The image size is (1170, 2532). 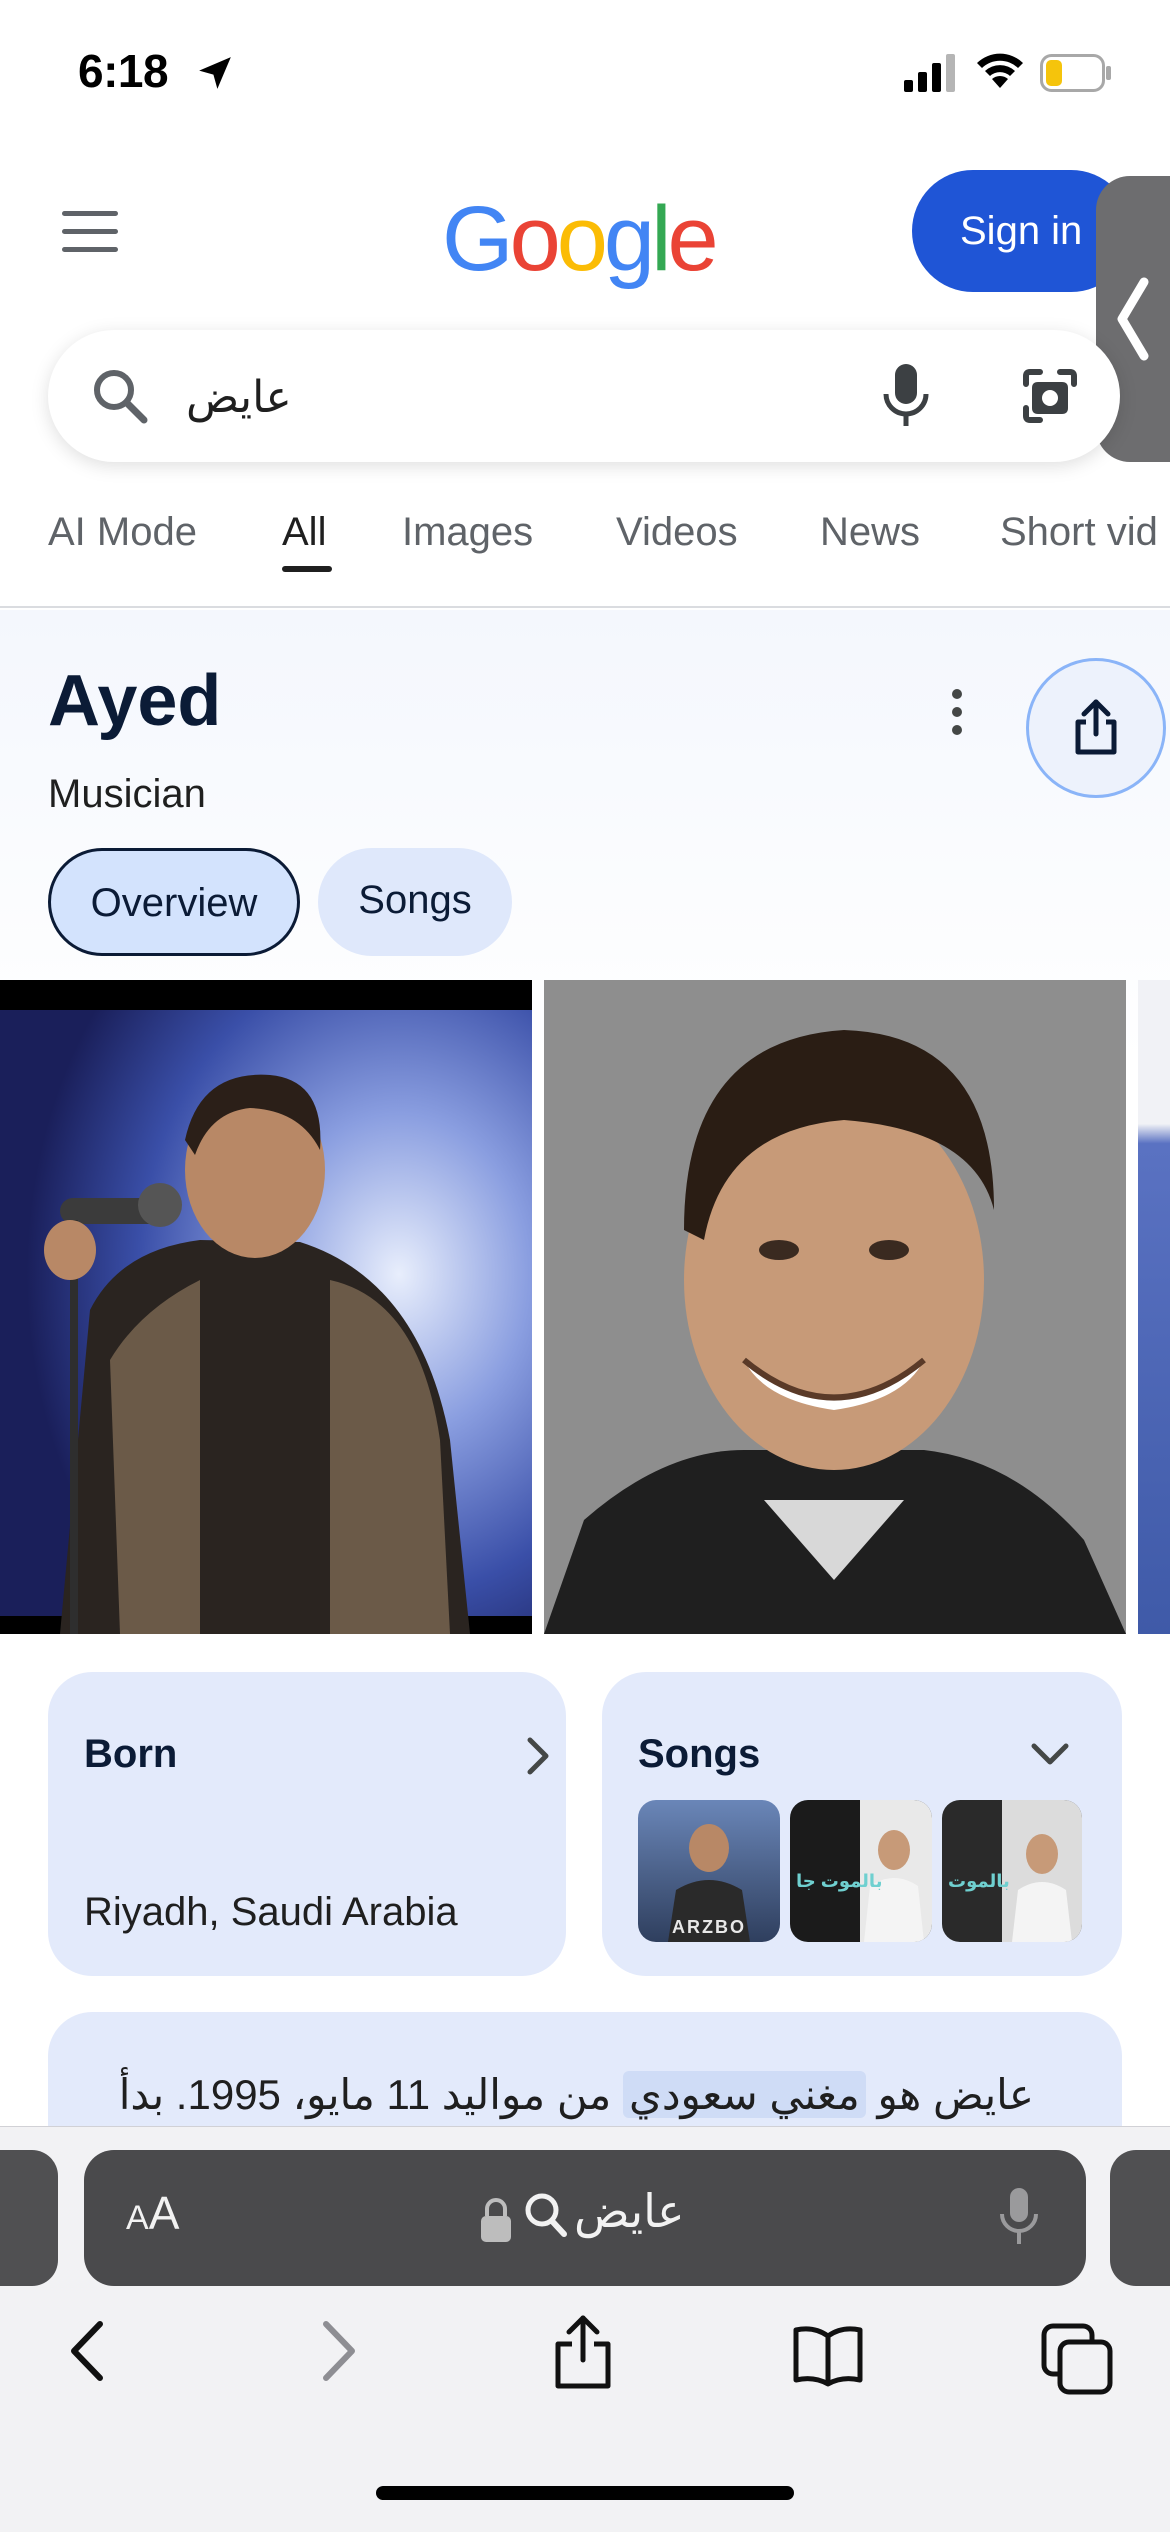 I want to click on tab-short-videos: Short vid, so click(x=1079, y=532).